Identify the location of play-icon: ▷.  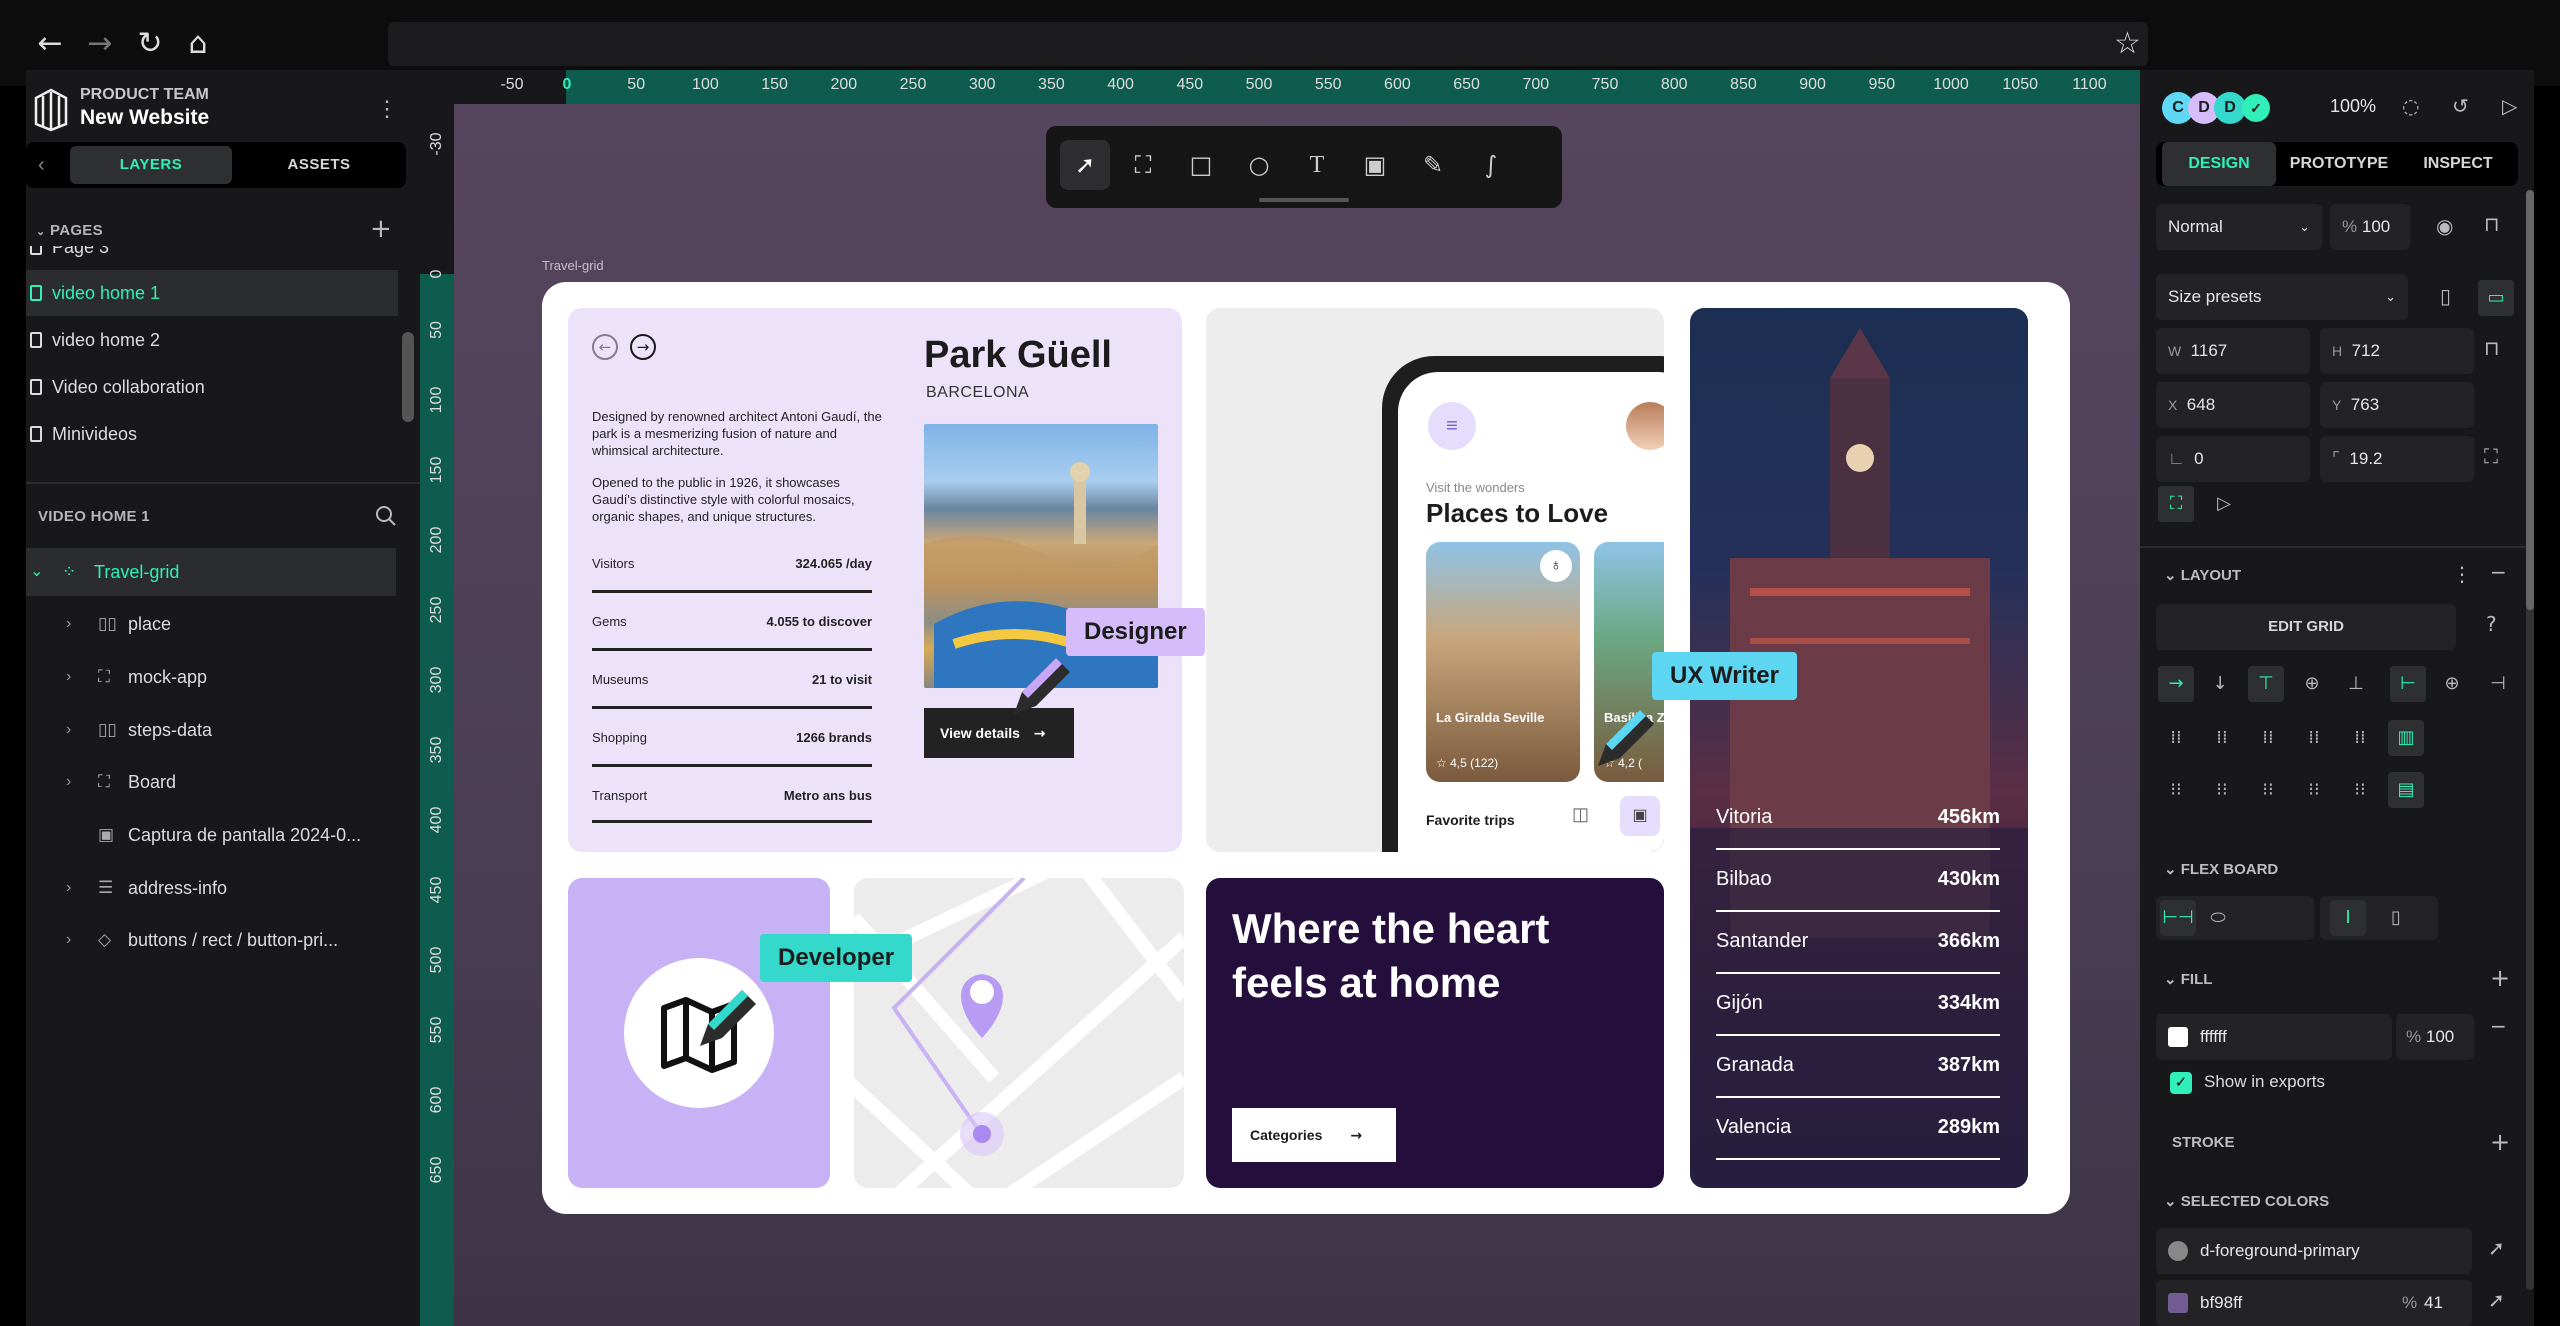
(2509, 106).